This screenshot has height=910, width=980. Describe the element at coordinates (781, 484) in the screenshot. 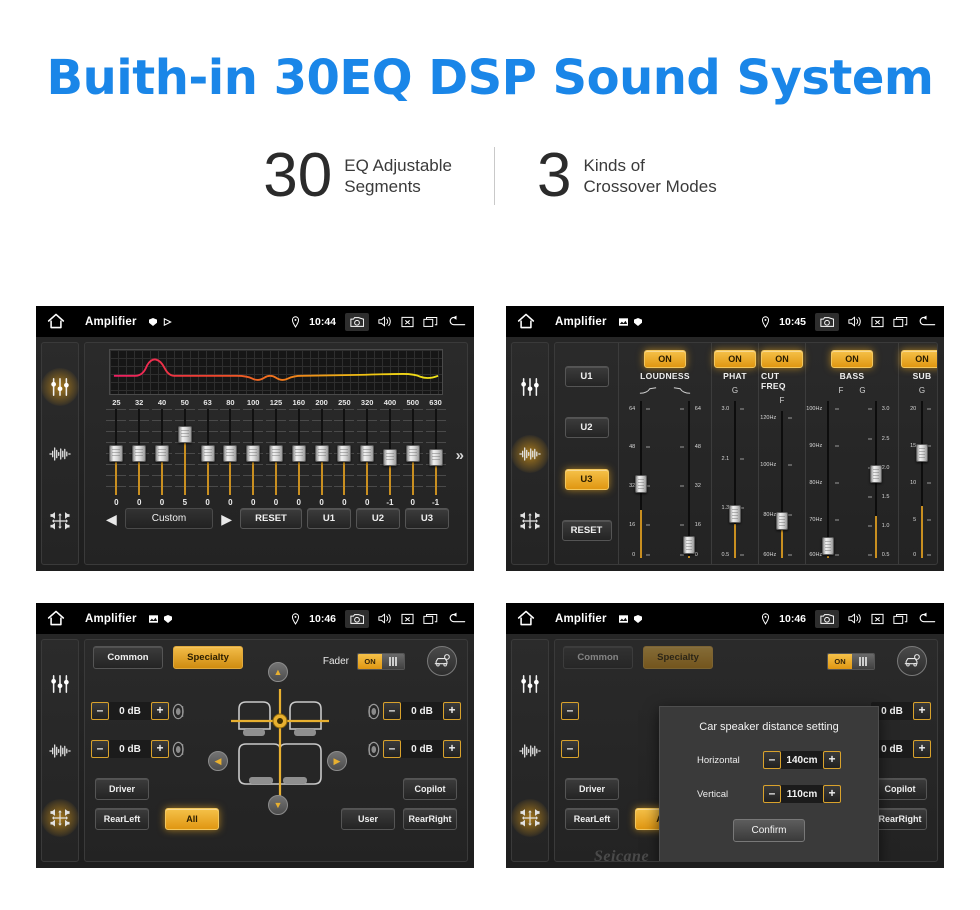

I see `cut-freq-slider: 120Hz 100Hz 80Hz 60Hz` at that location.